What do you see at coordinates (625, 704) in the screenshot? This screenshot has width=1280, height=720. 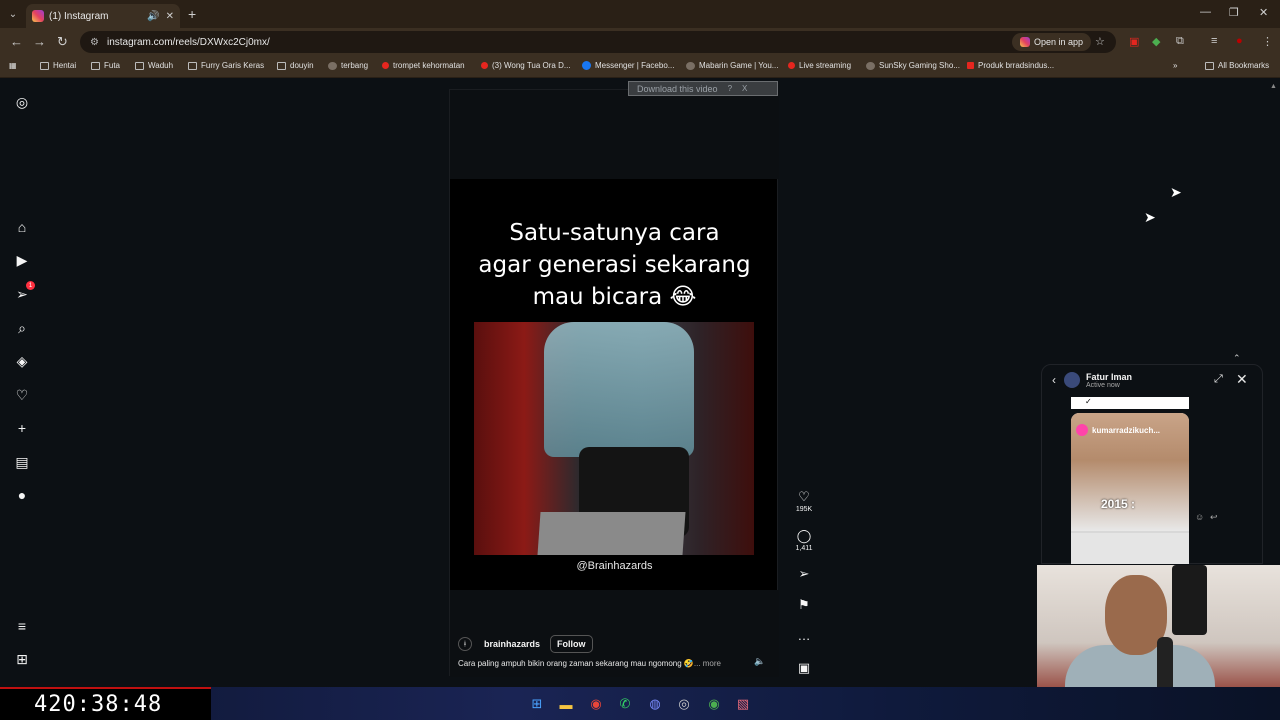 I see `whatsapp-icon: ✆` at bounding box center [625, 704].